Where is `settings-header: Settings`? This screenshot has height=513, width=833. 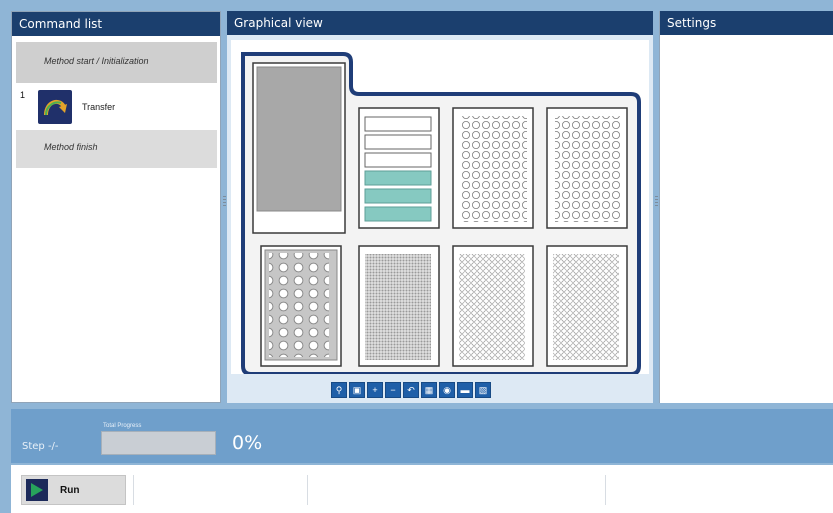 settings-header: Settings is located at coordinates (746, 23).